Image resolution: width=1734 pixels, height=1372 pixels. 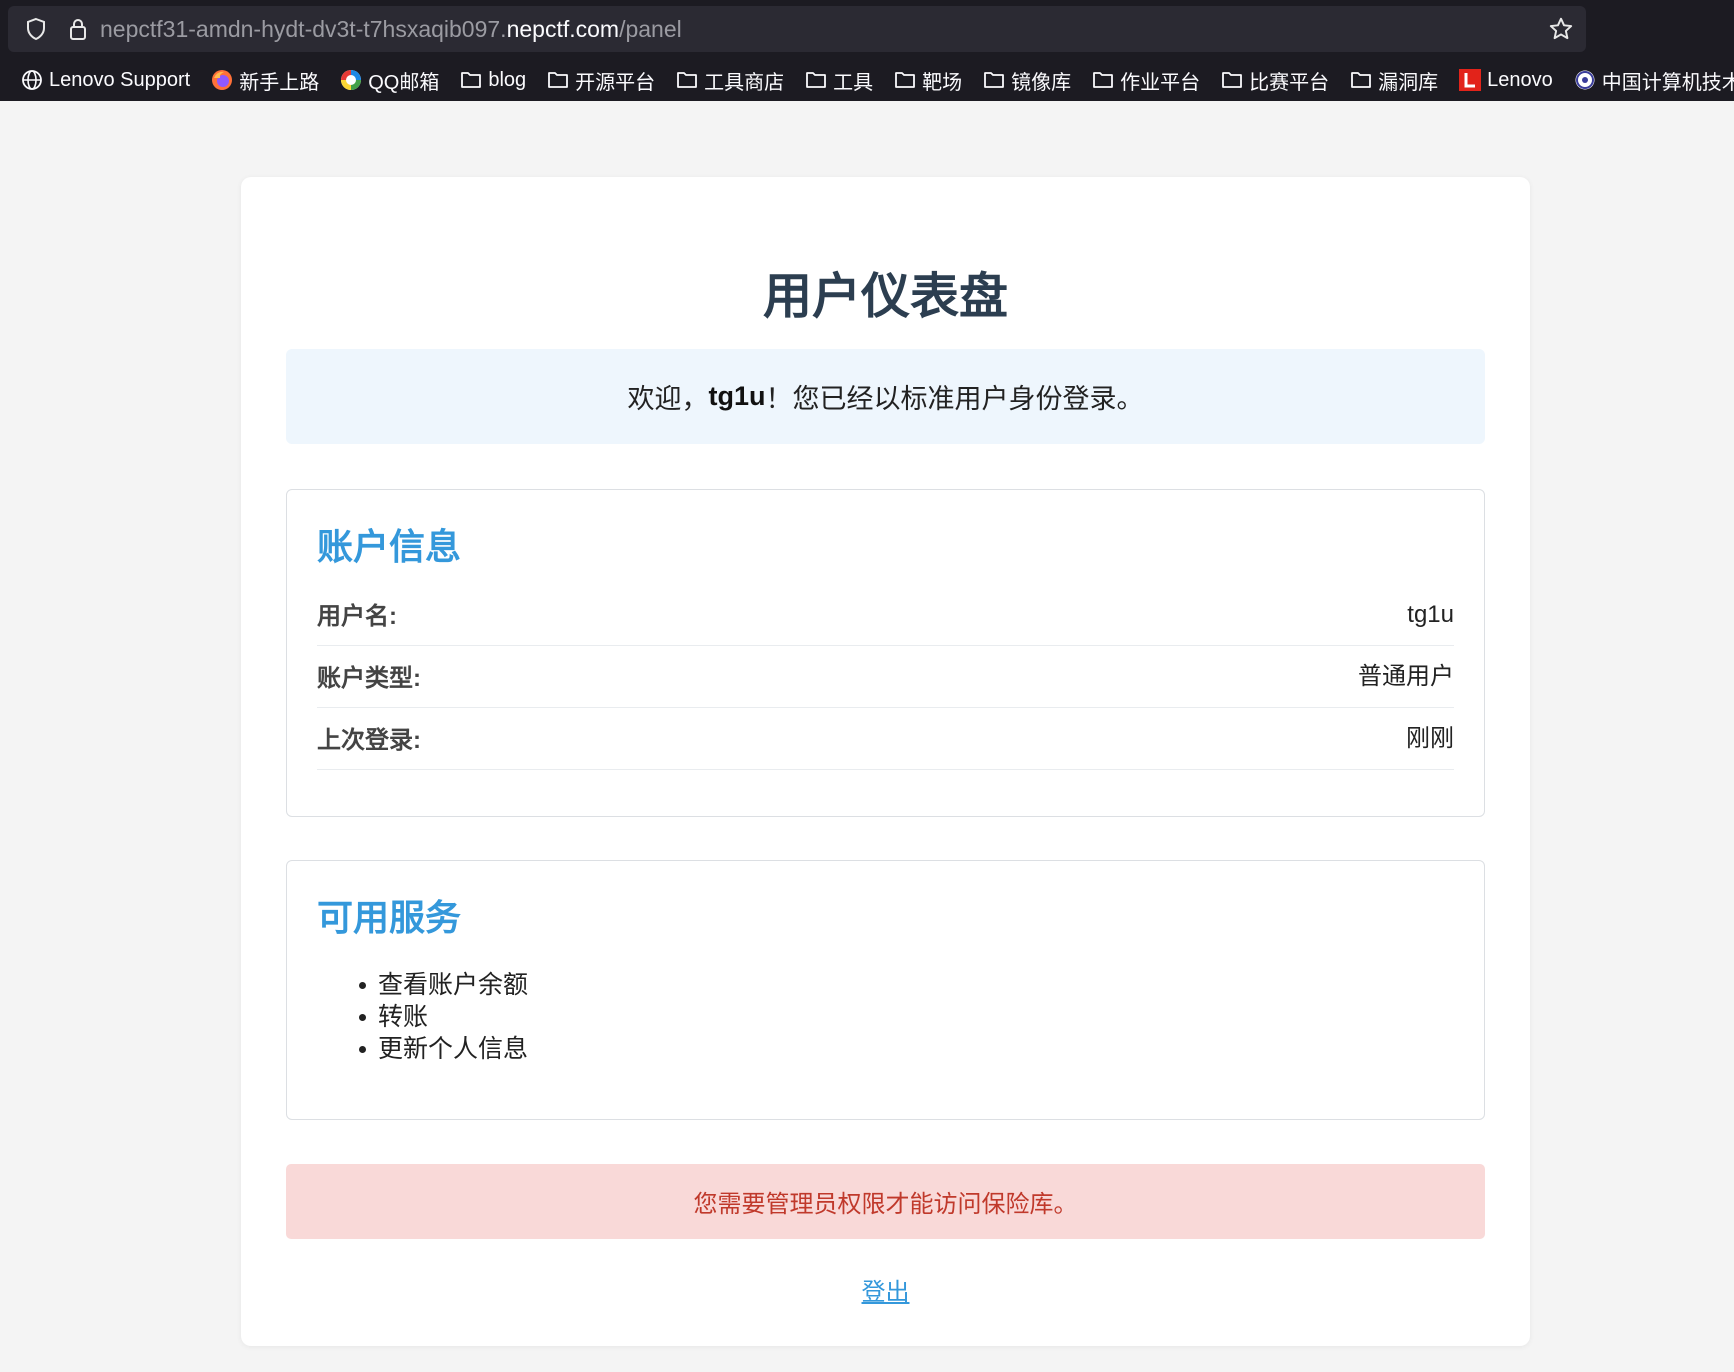 I want to click on bookmark-item: 工具商店, so click(x=729, y=80).